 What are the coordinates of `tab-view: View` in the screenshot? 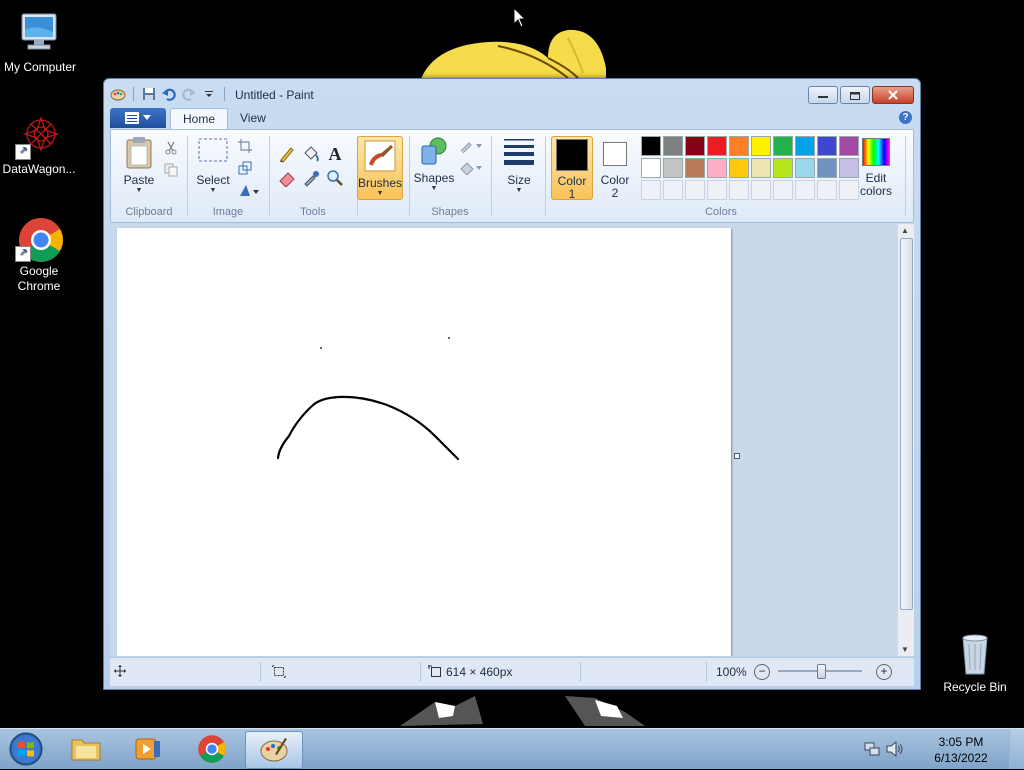 It's located at (253, 118).